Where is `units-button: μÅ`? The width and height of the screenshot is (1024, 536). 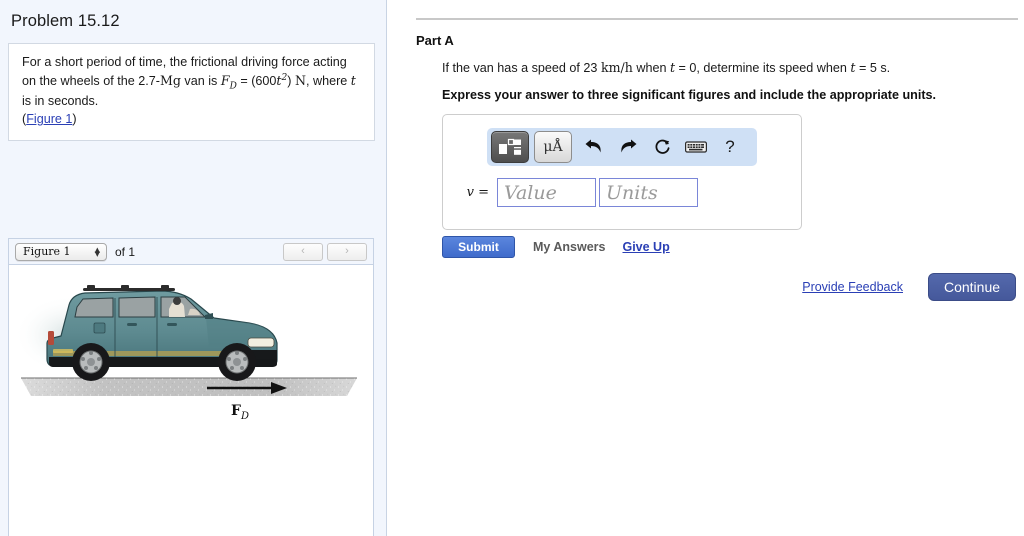 units-button: μÅ is located at coordinates (553, 147).